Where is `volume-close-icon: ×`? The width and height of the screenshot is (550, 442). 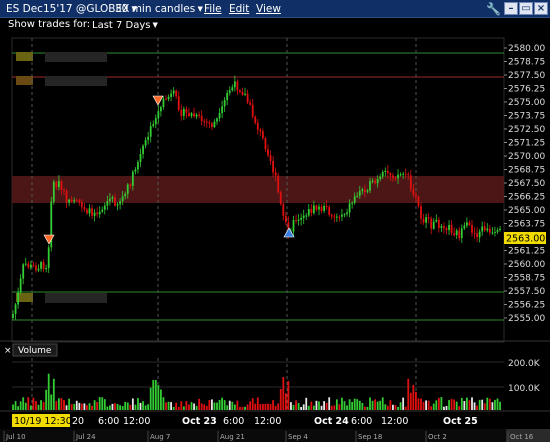
volume-close-icon: × is located at coordinates (8, 351).